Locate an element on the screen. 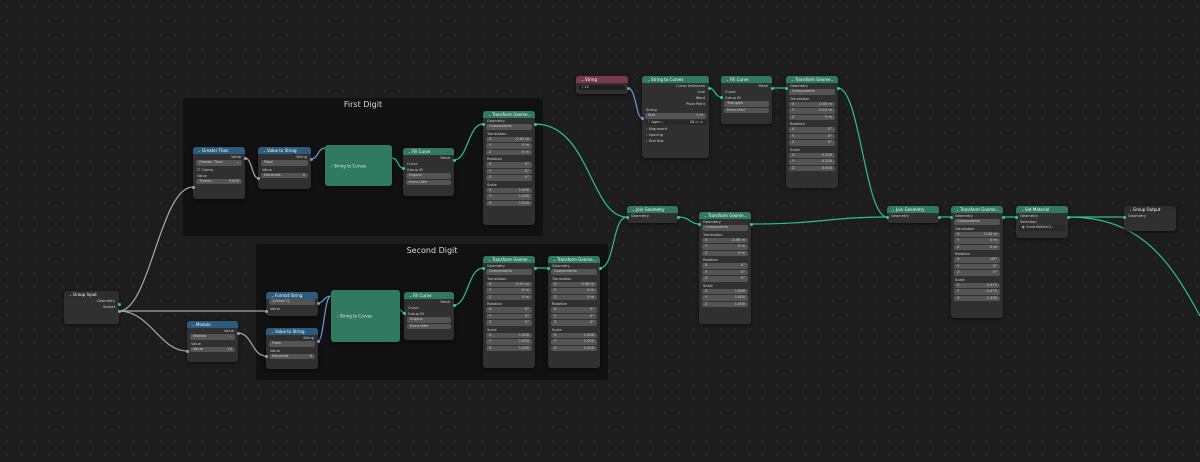 The height and width of the screenshot is (462, 1200). node-title: Format String is located at coordinates (292, 295).